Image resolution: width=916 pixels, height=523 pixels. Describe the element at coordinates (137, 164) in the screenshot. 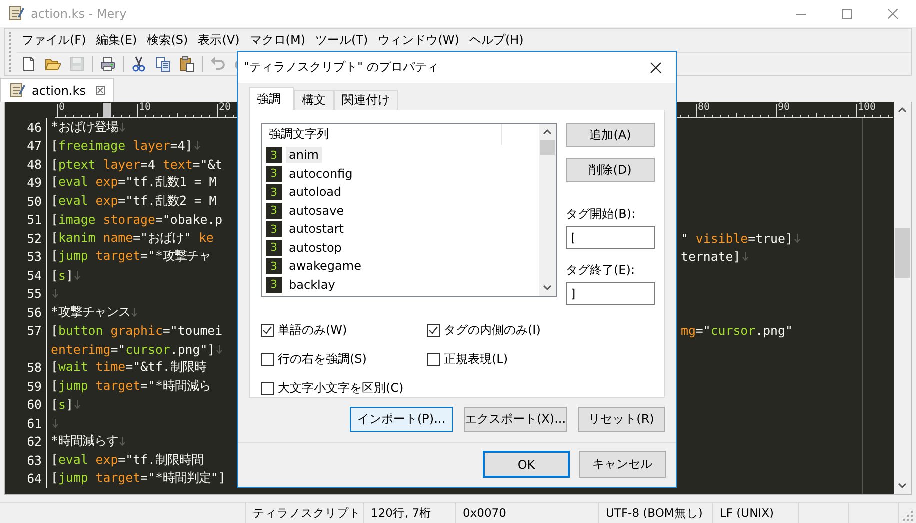

I see `code-line: [ptext layer=4 text="&t` at that location.